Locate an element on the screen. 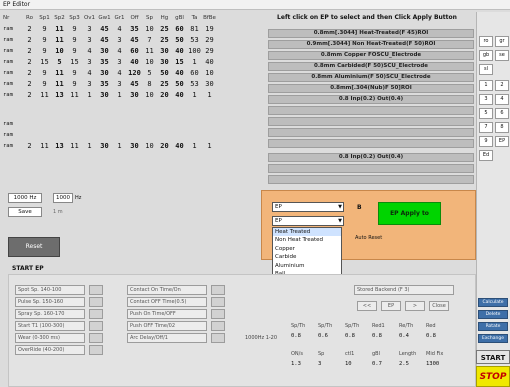 Image resolution: width=510 pixels, height=387 pixels. table-cell: 7 is located at coordinates (149, 39).